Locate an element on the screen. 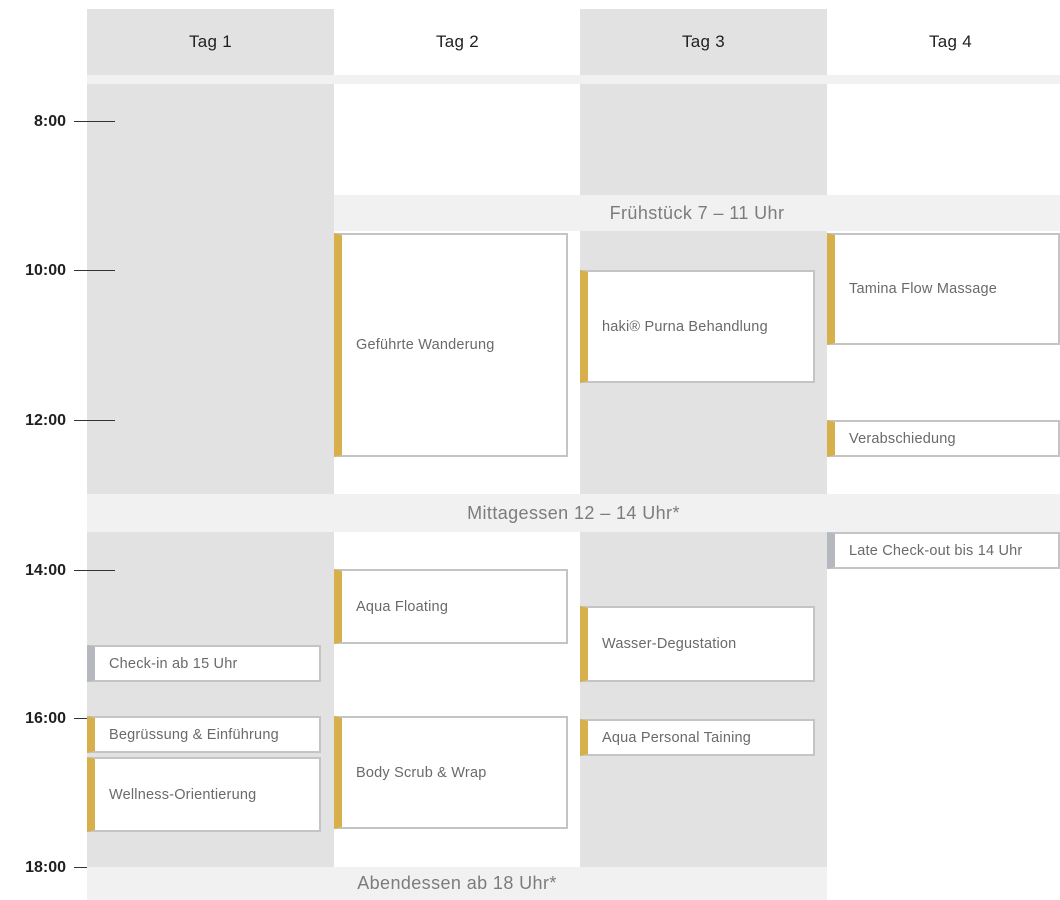 The image size is (1060, 900). time-label-8: 8:00 is located at coordinates (49, 121).